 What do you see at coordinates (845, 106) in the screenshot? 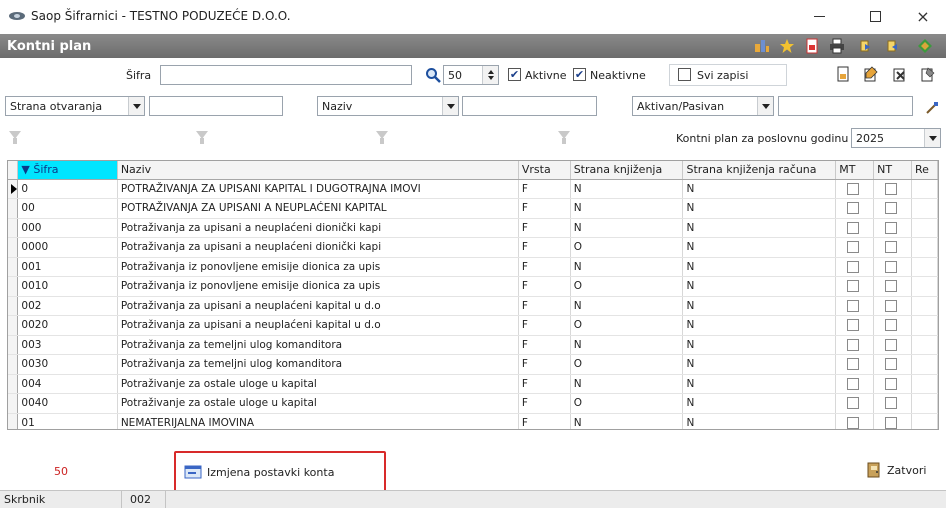
I see `filter3-input` at bounding box center [845, 106].